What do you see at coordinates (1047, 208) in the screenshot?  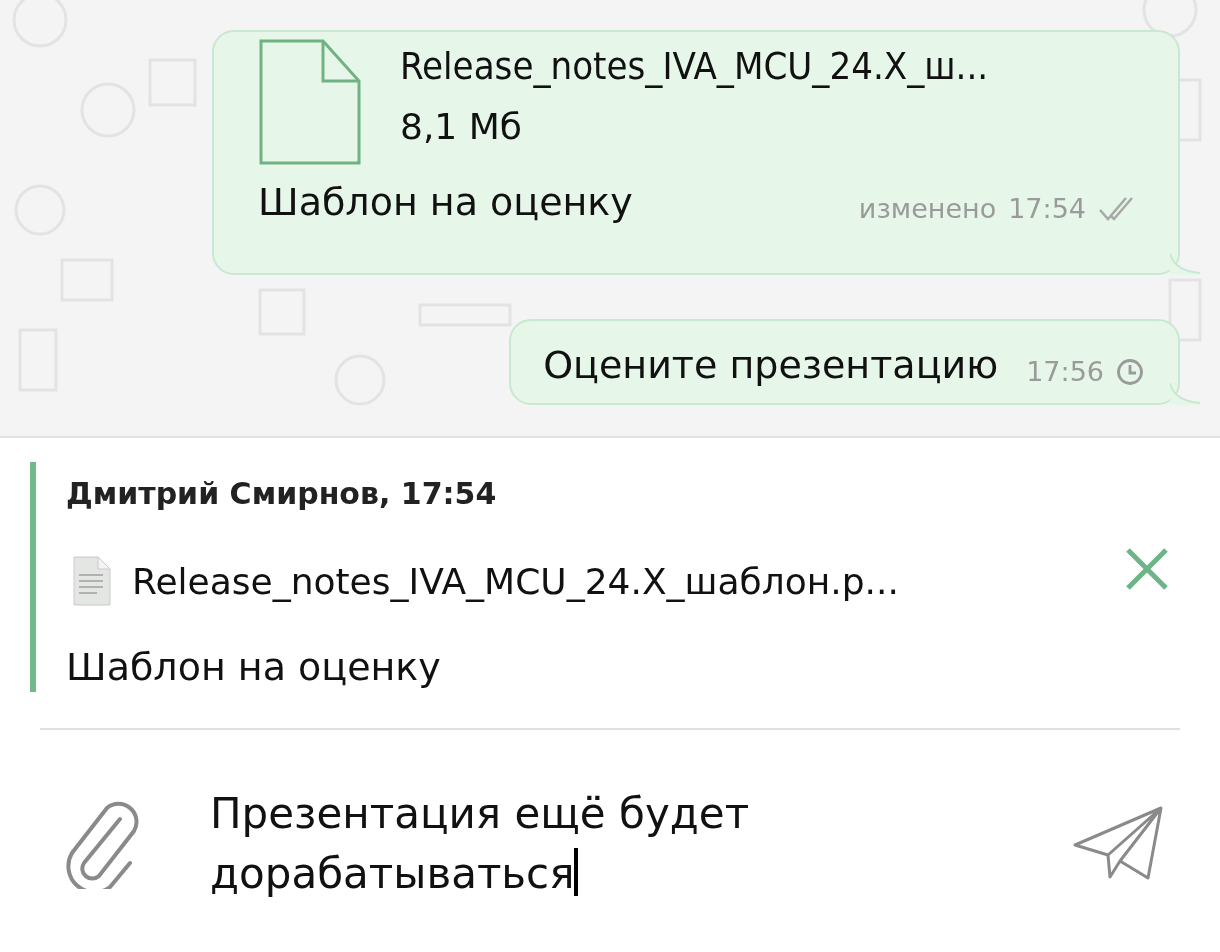 I see `message-time: 17:54` at bounding box center [1047, 208].